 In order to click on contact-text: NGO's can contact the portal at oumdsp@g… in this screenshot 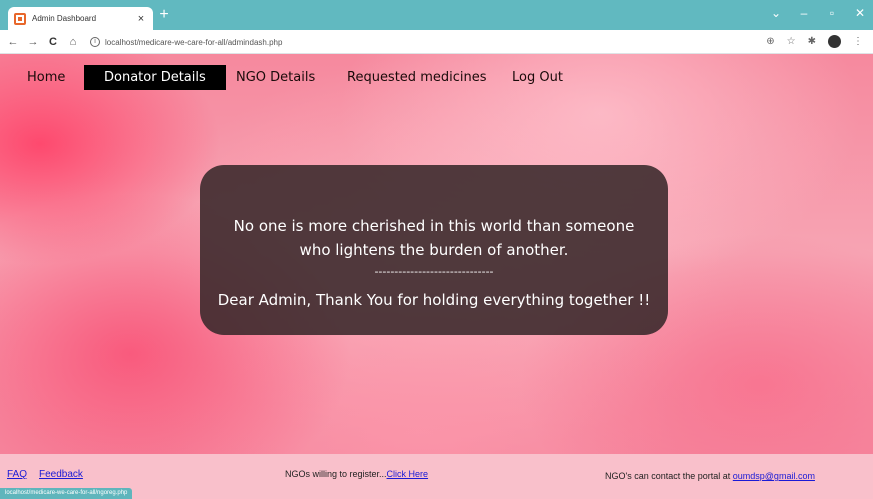, I will do `click(710, 476)`.